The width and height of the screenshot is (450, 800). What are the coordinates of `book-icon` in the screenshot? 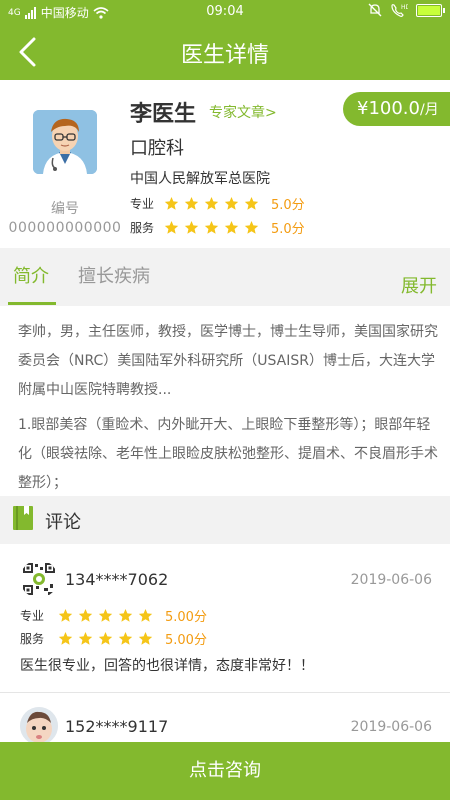 It's located at (23, 518).